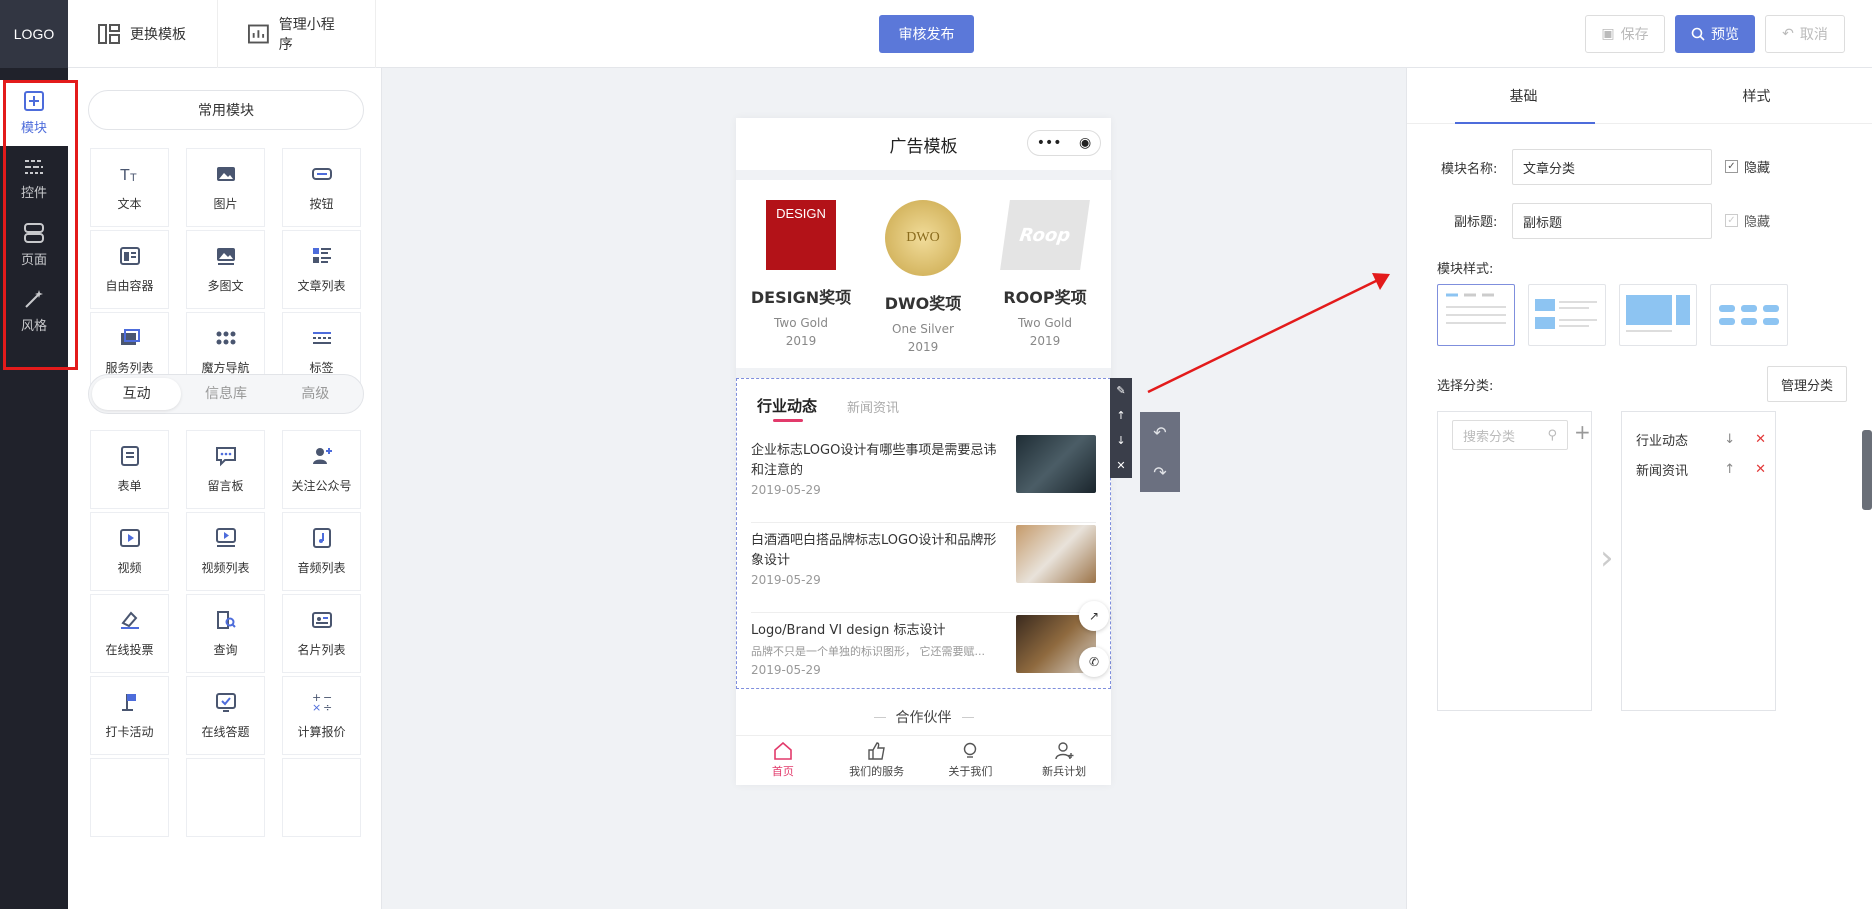  I want to click on module-multi-article: 多图文, so click(225, 269).